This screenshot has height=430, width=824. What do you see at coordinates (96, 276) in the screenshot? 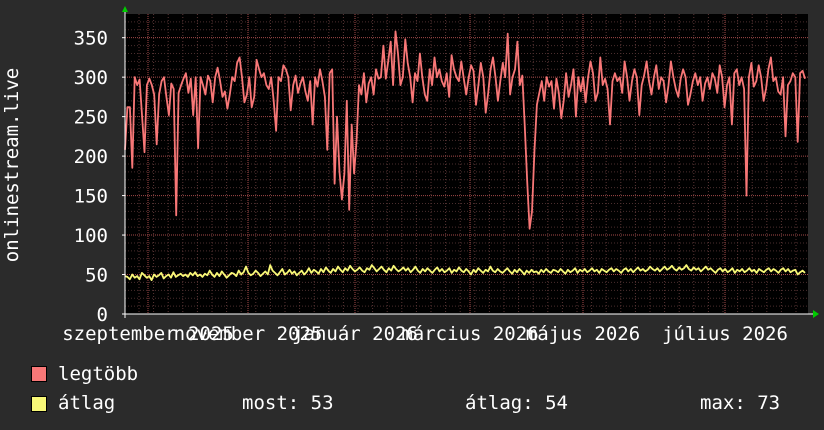
I see `y-tick-label: 50` at bounding box center [96, 276].